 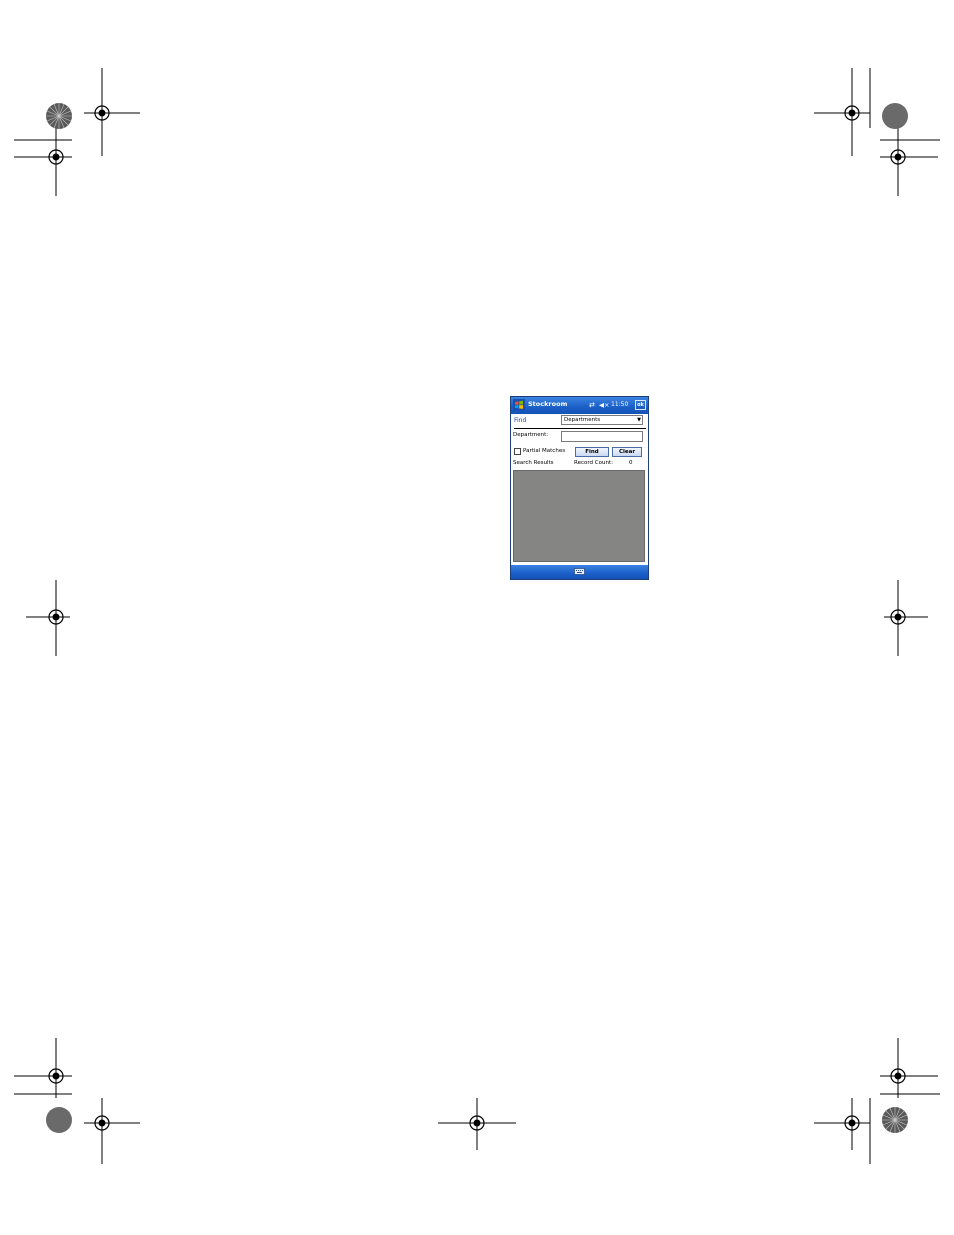 What do you see at coordinates (895, 116) in the screenshot?
I see `gray-target-top-right` at bounding box center [895, 116].